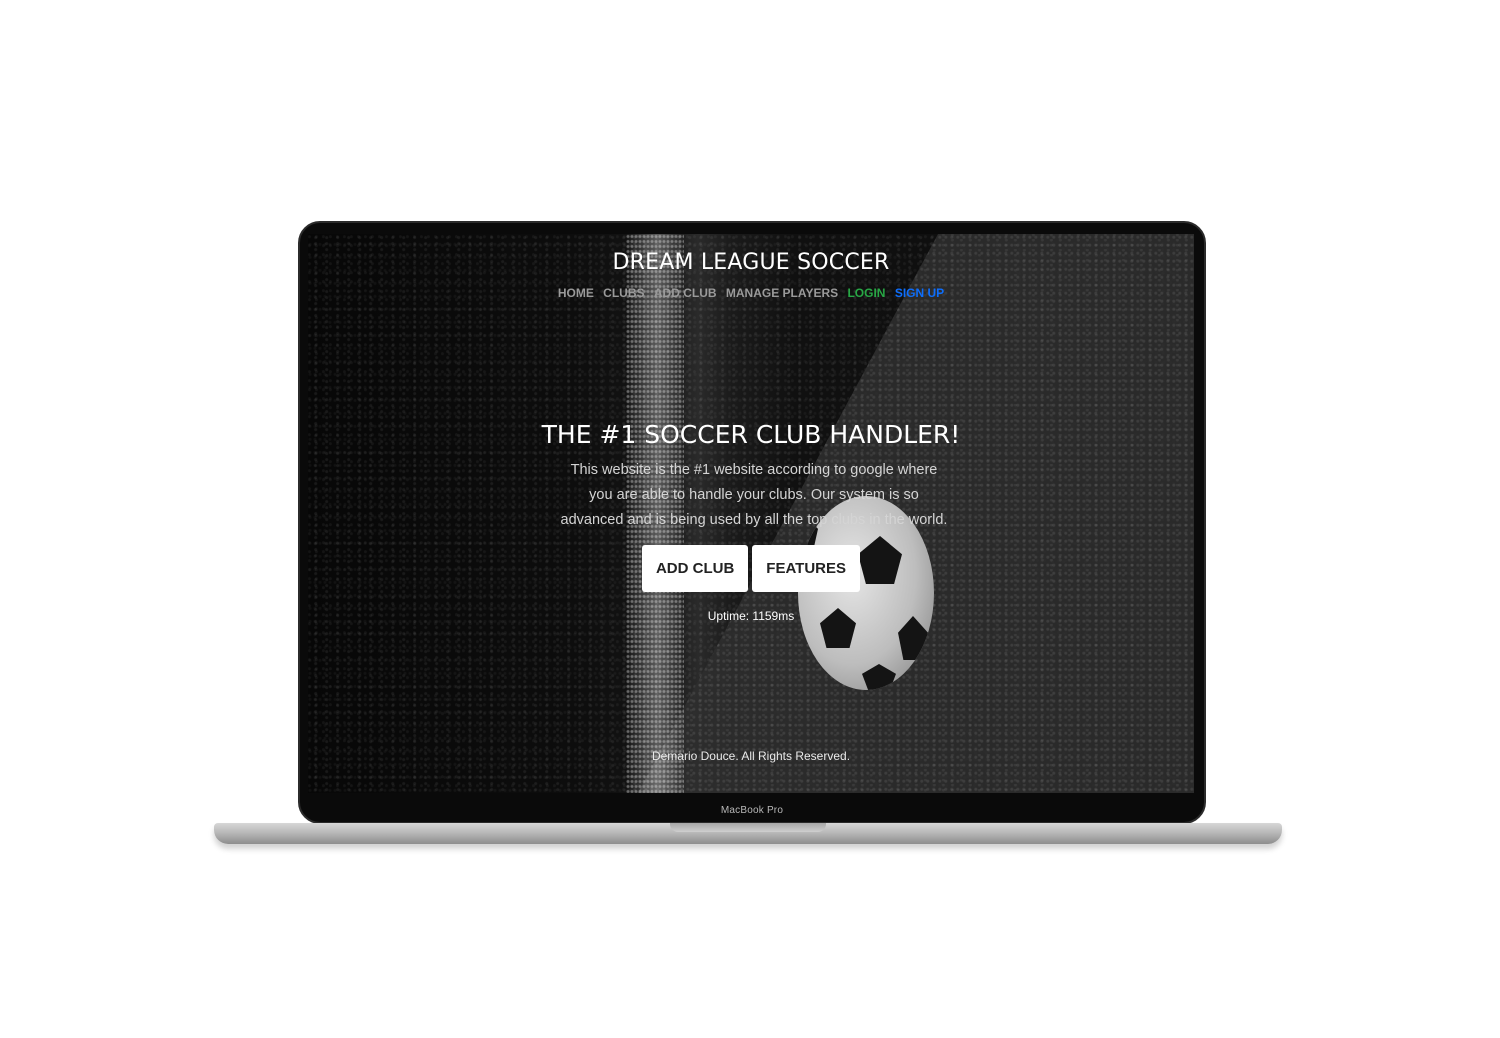 The image size is (1500, 1038). What do you see at coordinates (752, 810) in the screenshot?
I see `bezel-label: MacBook Pro` at bounding box center [752, 810].